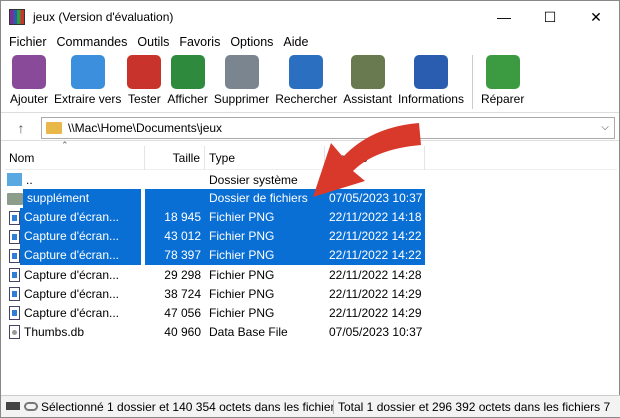  Describe the element at coordinates (29, 99) in the screenshot. I see `toolbar-label: Ajouter` at that location.